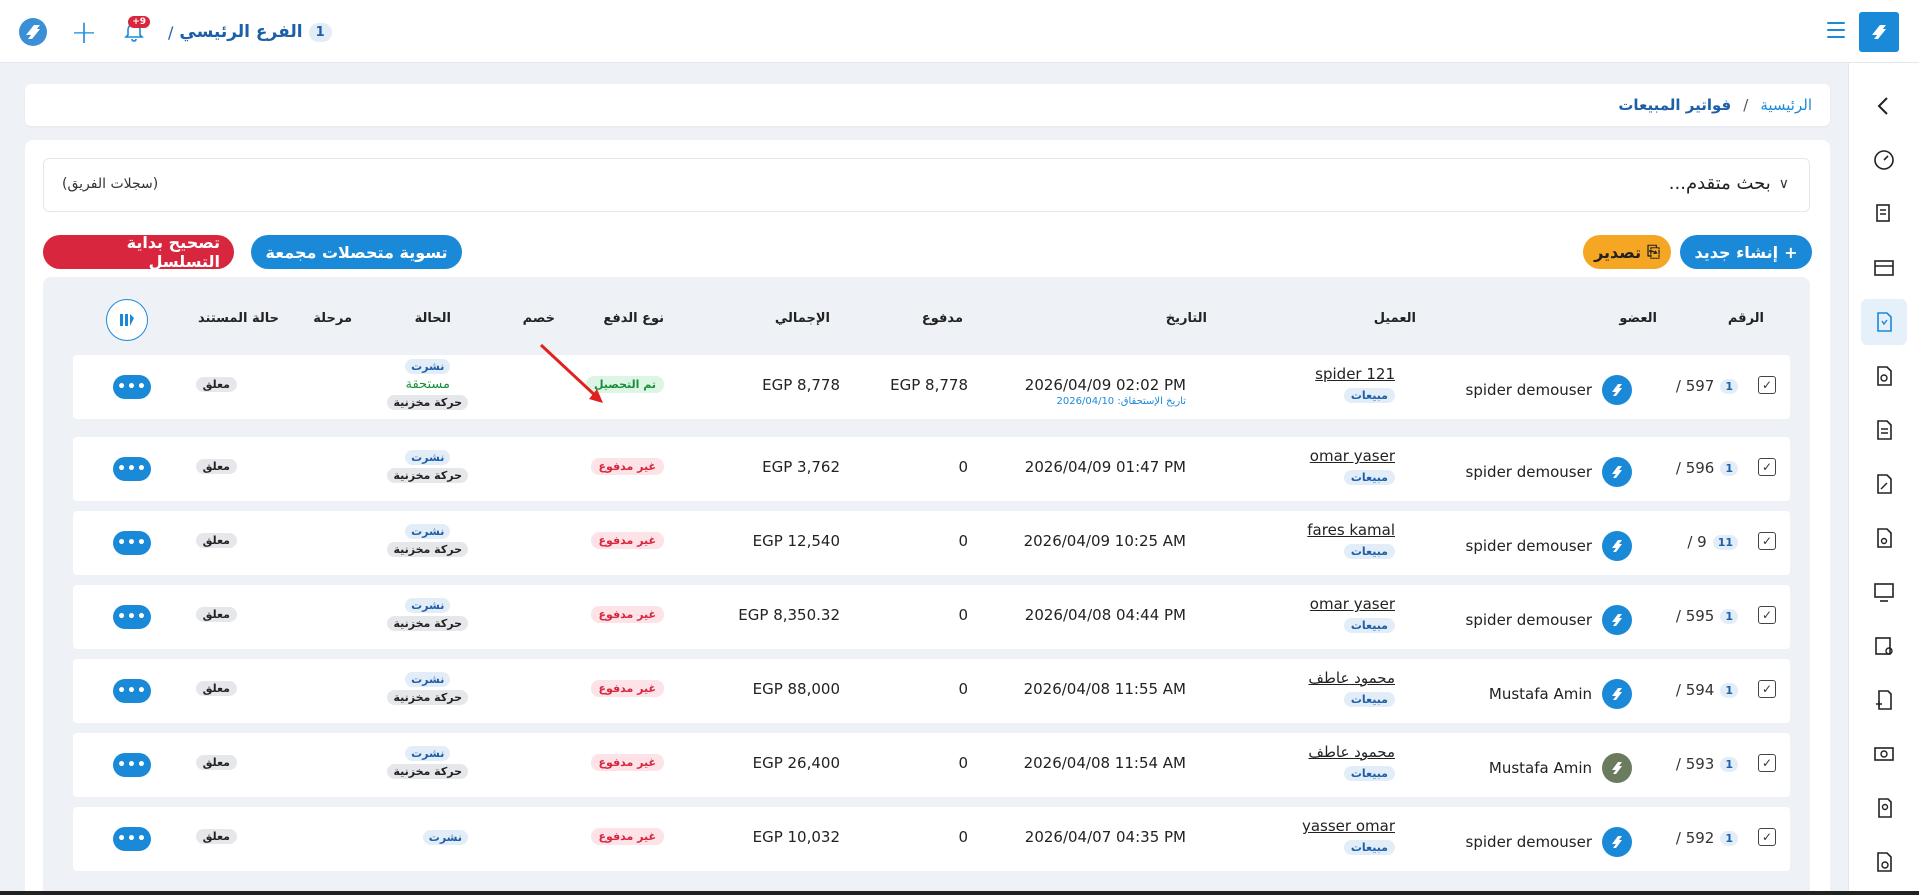 The image size is (1919, 895). What do you see at coordinates (84, 32) in the screenshot?
I see `add-icon: +` at bounding box center [84, 32].